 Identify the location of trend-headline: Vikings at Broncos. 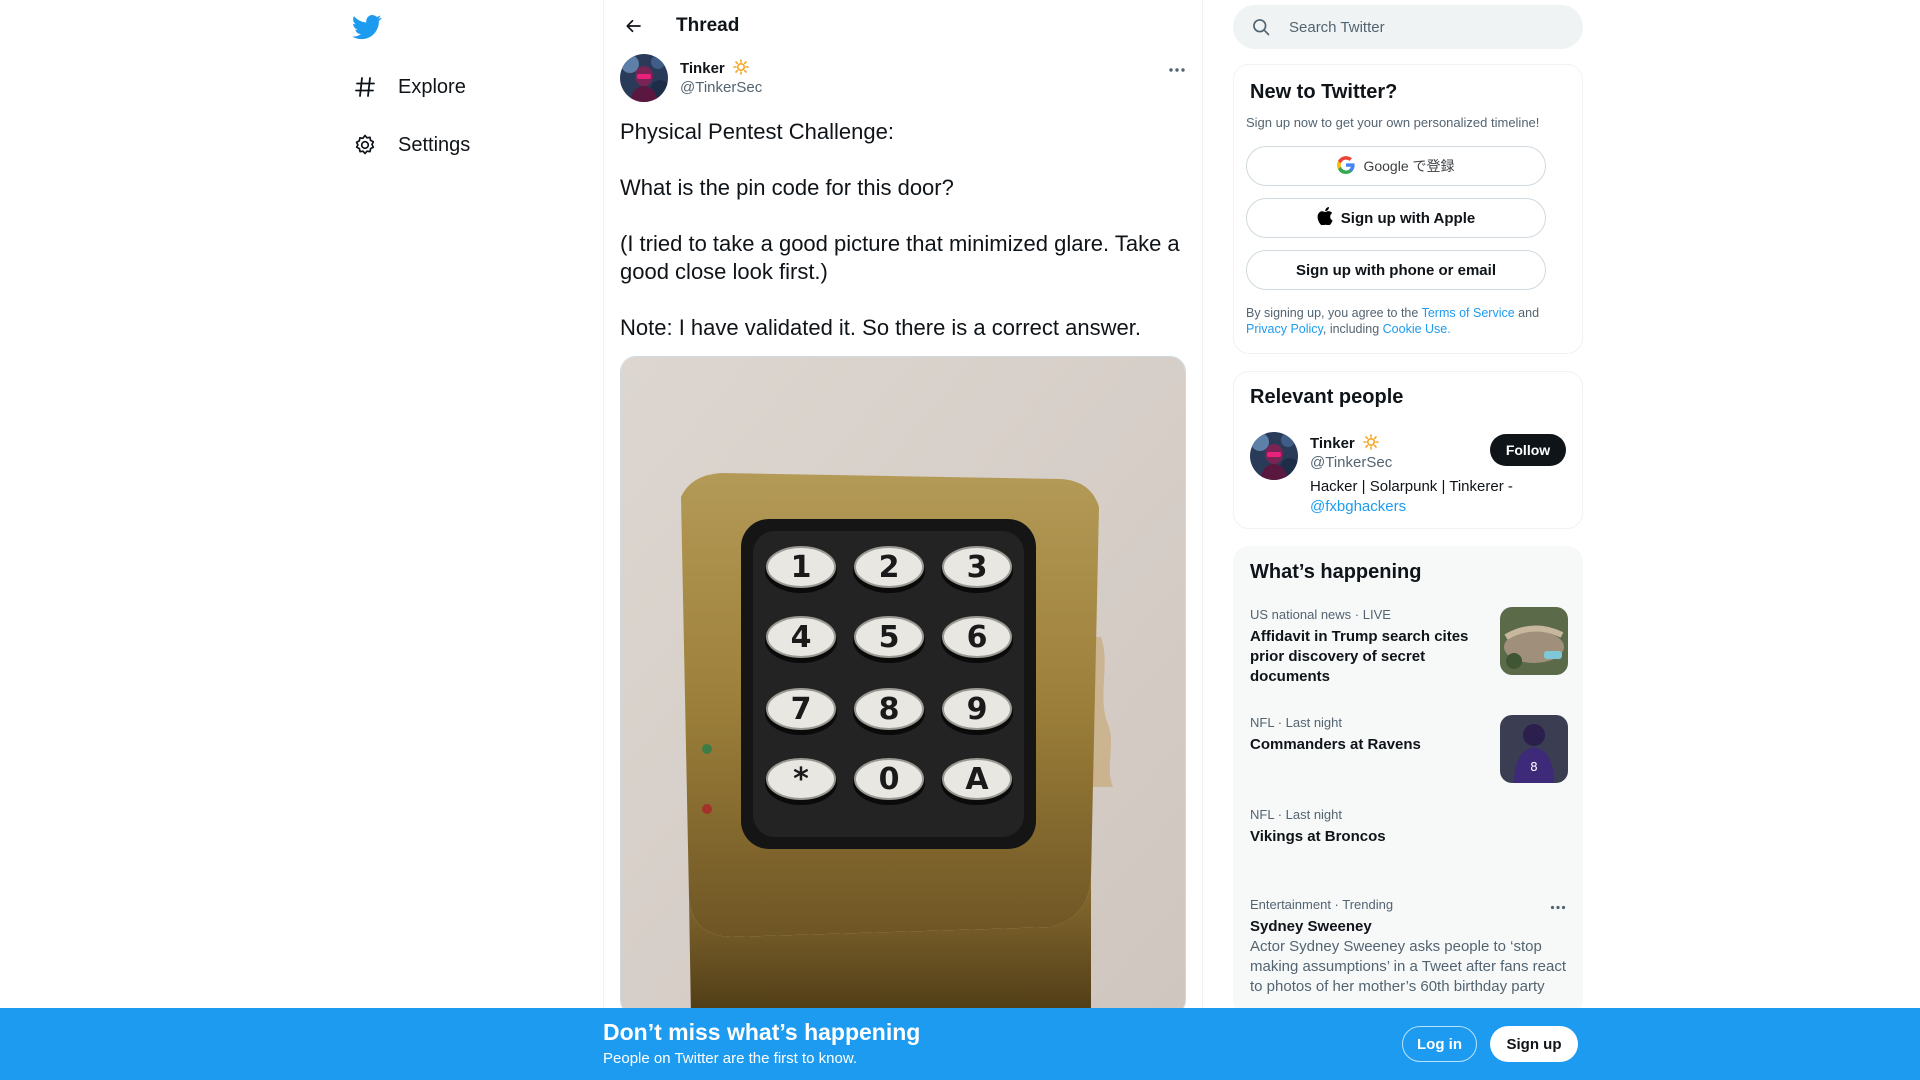
(1318, 836).